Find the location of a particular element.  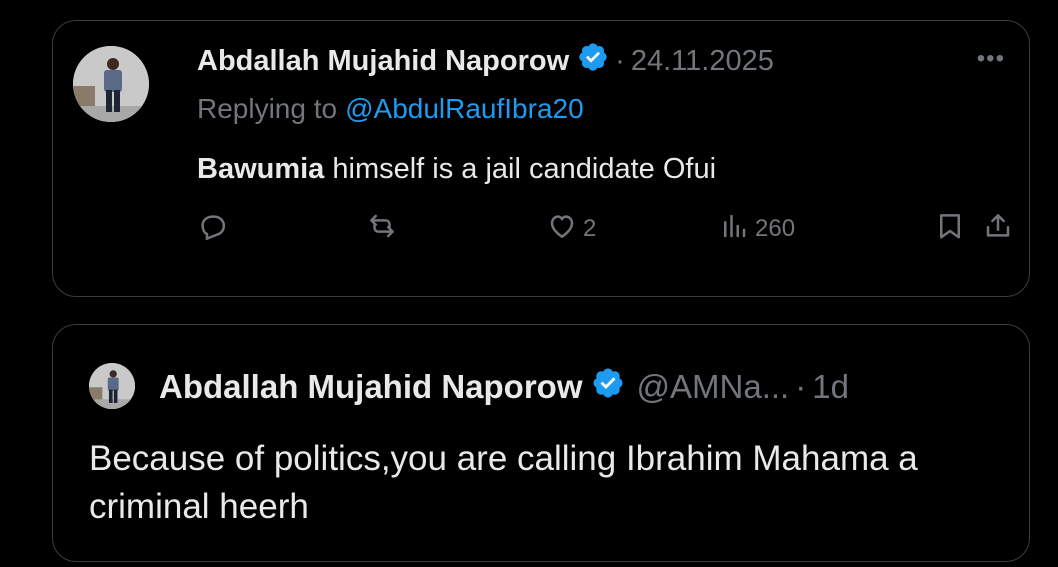

retweet-icon is located at coordinates (382, 229).